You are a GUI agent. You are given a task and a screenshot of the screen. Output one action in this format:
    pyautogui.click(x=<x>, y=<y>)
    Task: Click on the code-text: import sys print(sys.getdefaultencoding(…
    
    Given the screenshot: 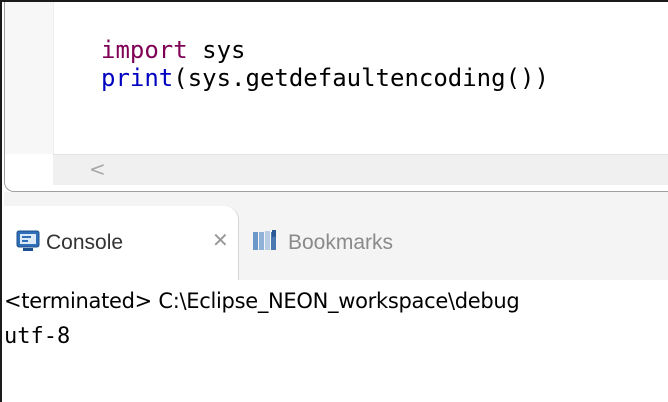 What is the action you would take?
    pyautogui.click(x=325, y=64)
    